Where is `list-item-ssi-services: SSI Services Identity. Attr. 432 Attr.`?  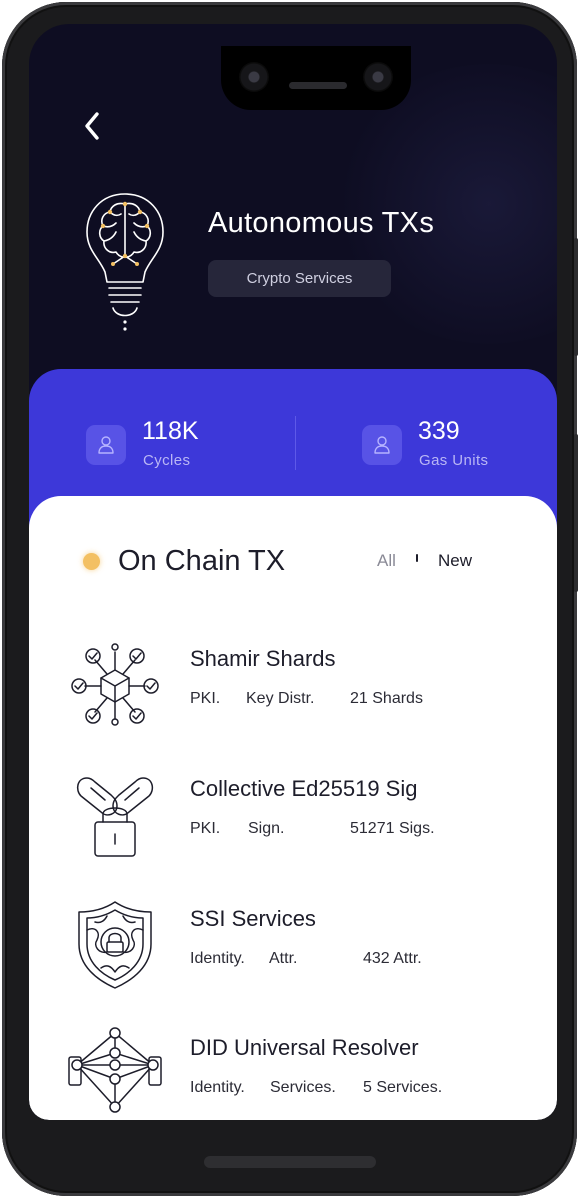 list-item-ssi-services: SSI Services Identity. Attr. 432 Attr. is located at coordinates (293, 954).